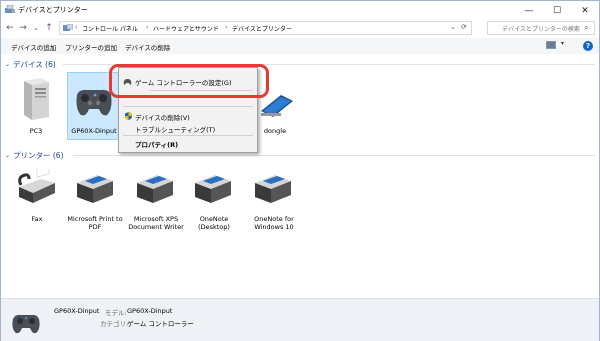 This screenshot has width=600, height=341. What do you see at coordinates (7, 64) in the screenshot?
I see `collapse-devices-icon: ⌄` at bounding box center [7, 64].